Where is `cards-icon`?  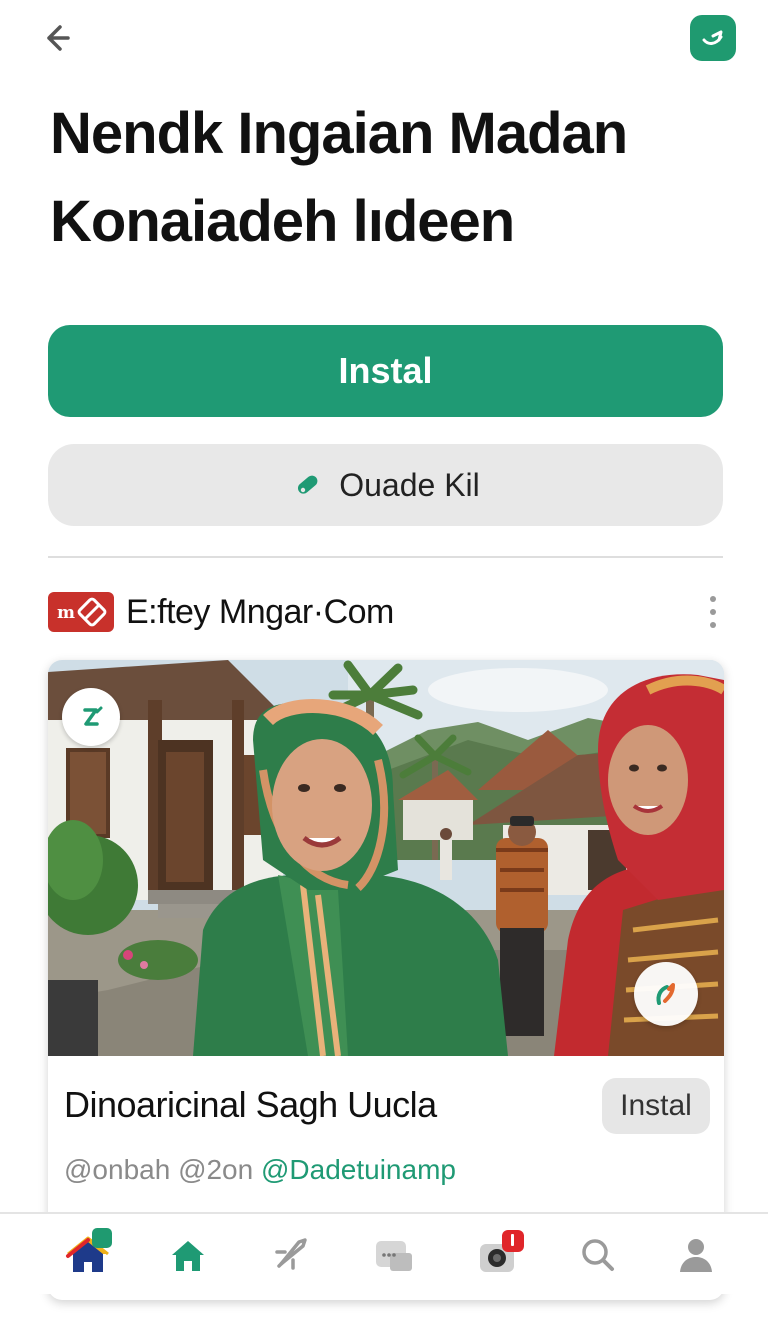
cards-icon is located at coordinates (394, 1256).